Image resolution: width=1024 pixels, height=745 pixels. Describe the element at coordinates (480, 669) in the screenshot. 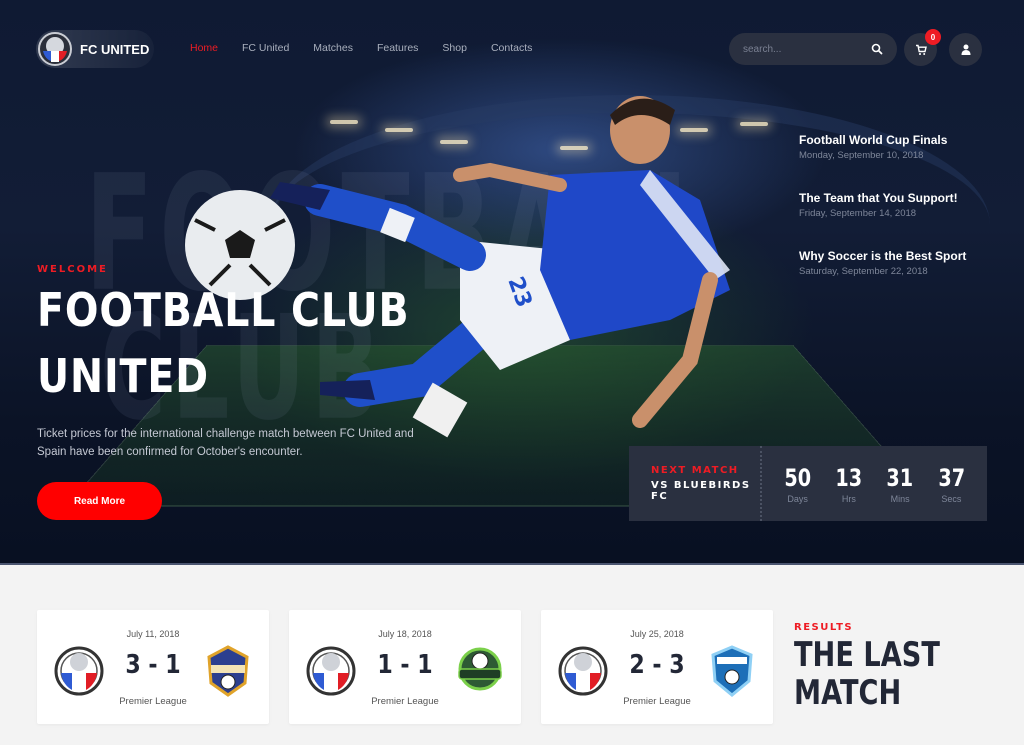

I see `soccer-club-green-badge-icon` at that location.